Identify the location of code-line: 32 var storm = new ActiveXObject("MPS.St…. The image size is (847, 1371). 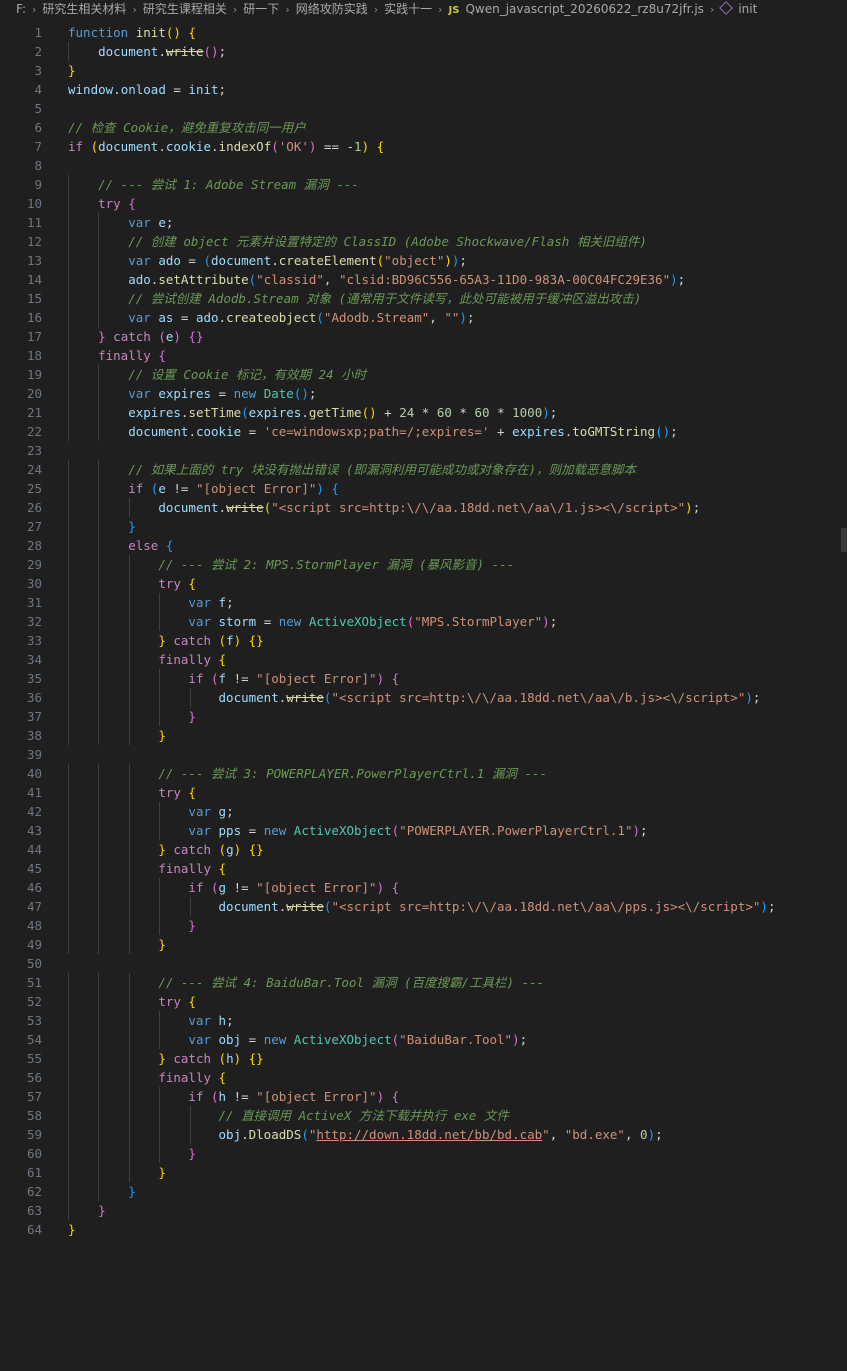
(423, 621).